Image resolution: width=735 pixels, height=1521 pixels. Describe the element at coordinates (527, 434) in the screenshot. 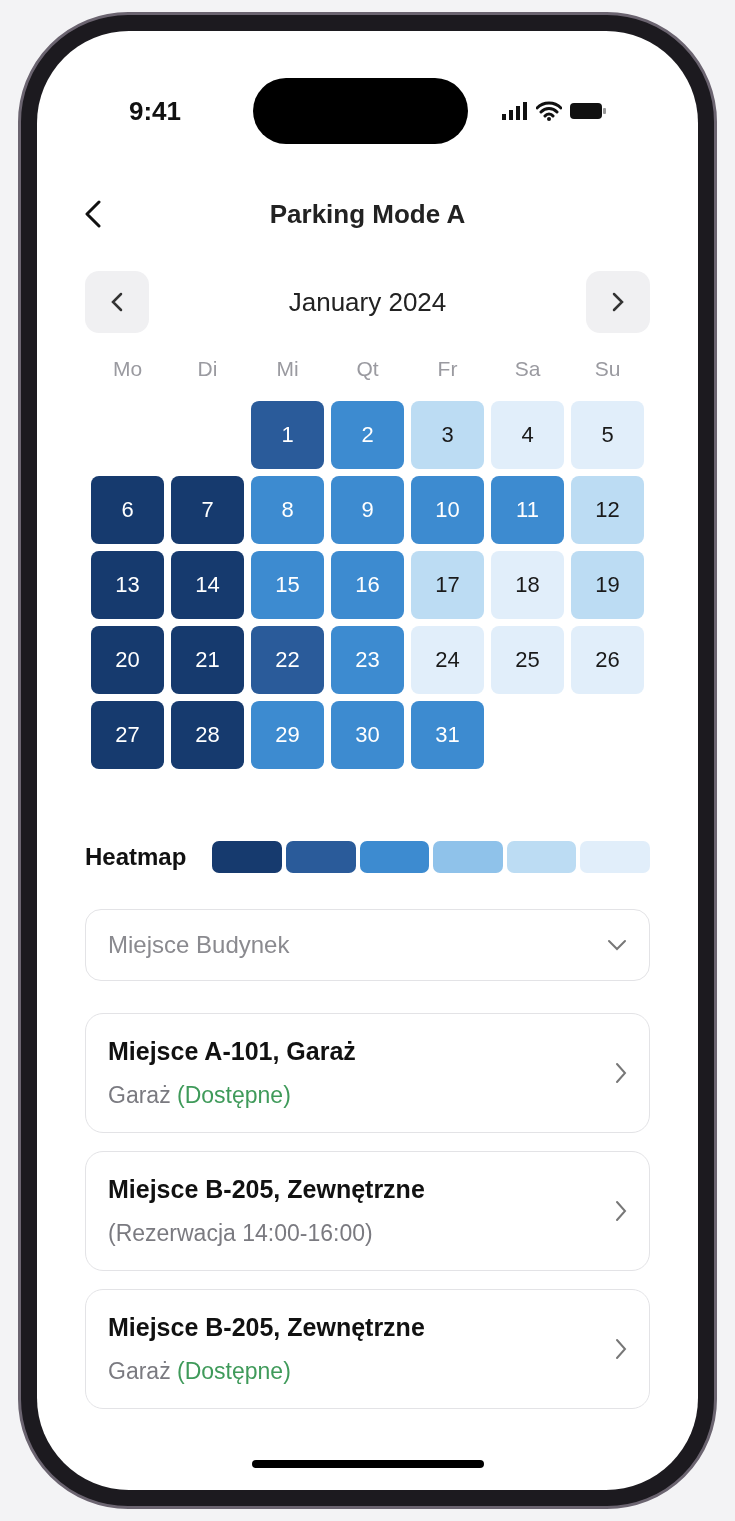

I see `calendar-day: 4` at that location.